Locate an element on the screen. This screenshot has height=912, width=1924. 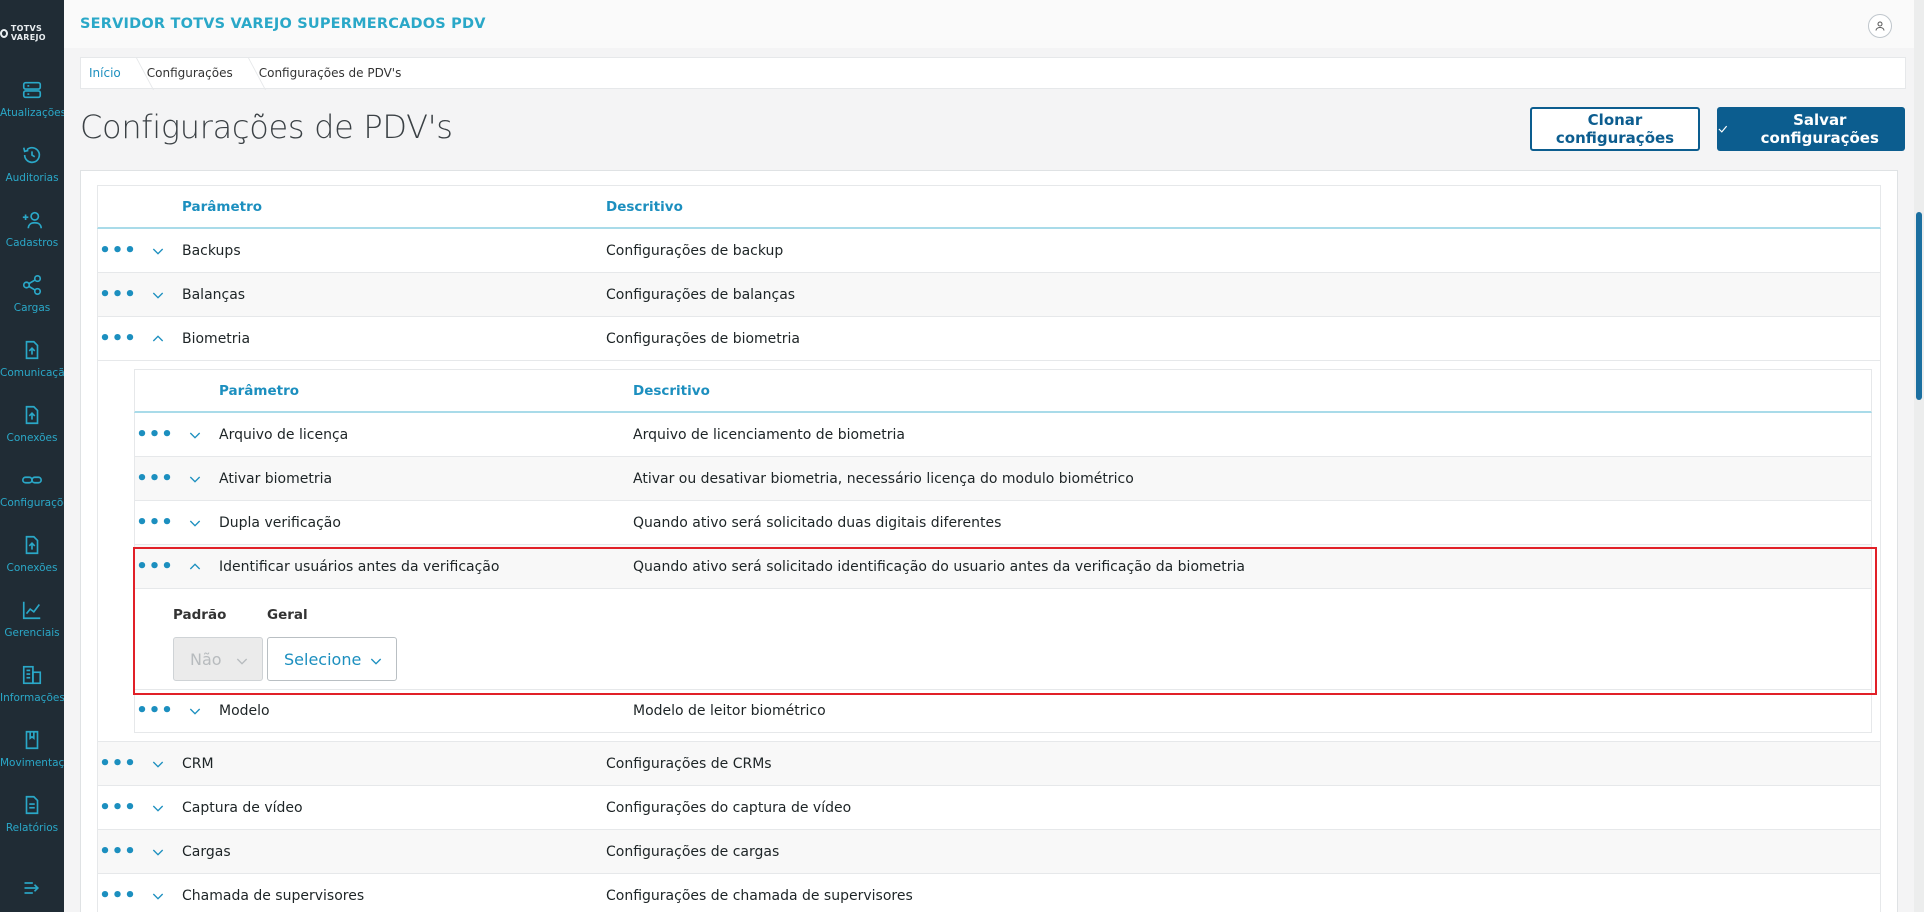
sidebar-item-gerenciais: Gerenciais is located at coordinates (32, 618).